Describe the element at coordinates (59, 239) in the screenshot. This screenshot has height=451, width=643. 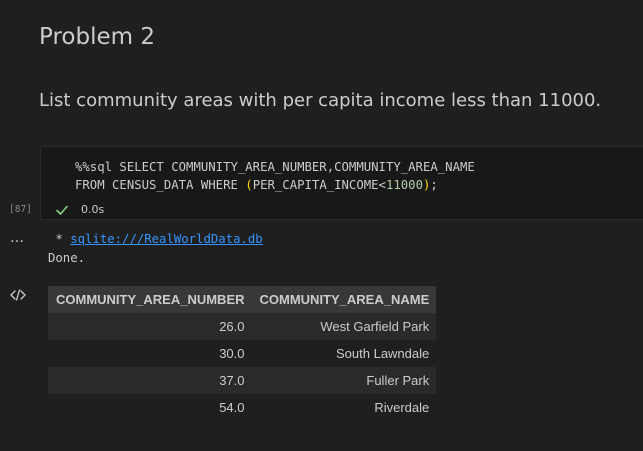
I see `output-star: *` at that location.